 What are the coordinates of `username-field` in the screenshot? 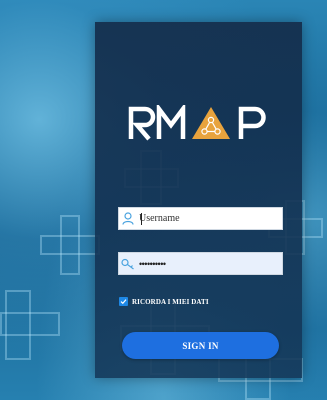 It's located at (200, 218).